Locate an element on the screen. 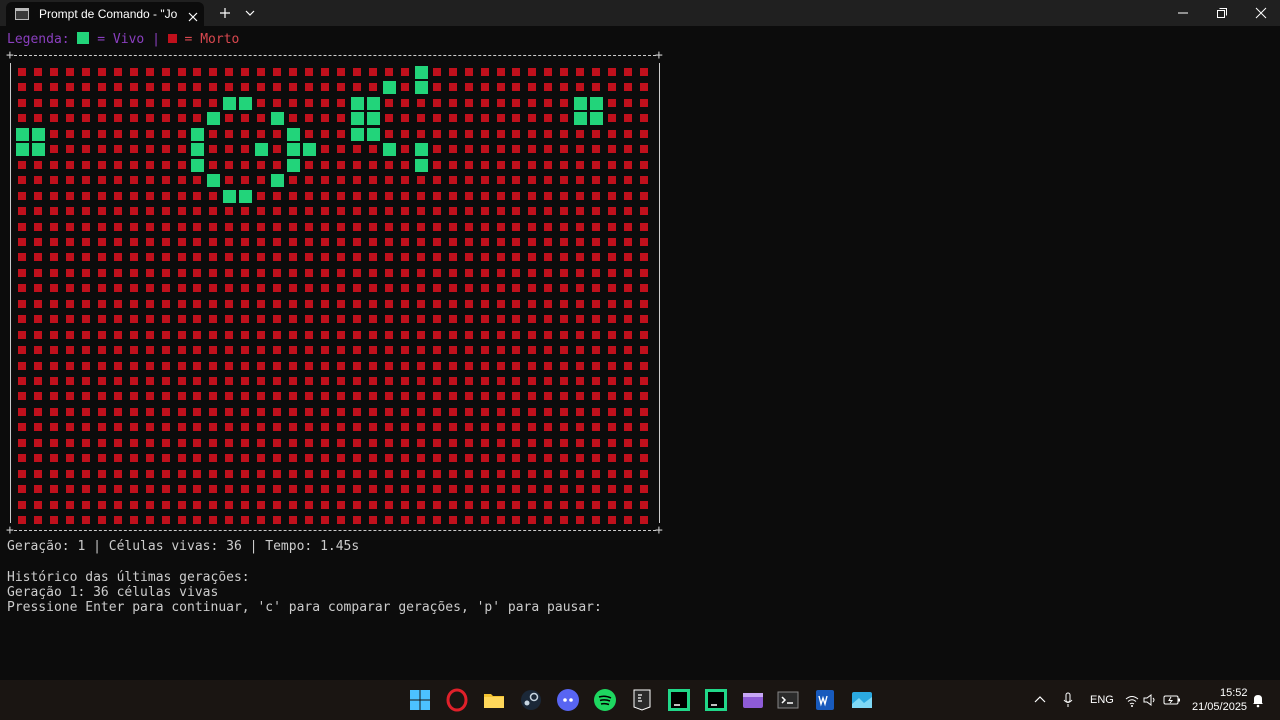 This screenshot has width=1280, height=720. opera-icon is located at coordinates (457, 700).